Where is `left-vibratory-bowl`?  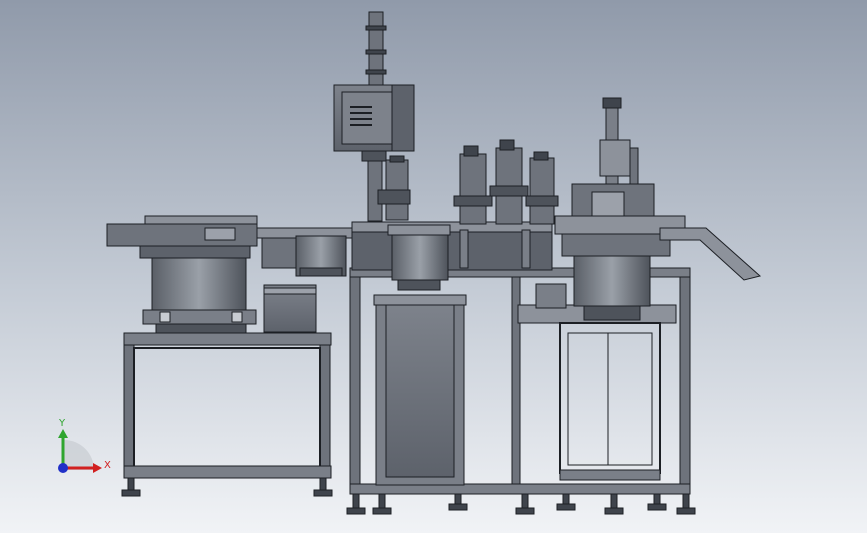
left-vibratory-bowl is located at coordinates (182, 274).